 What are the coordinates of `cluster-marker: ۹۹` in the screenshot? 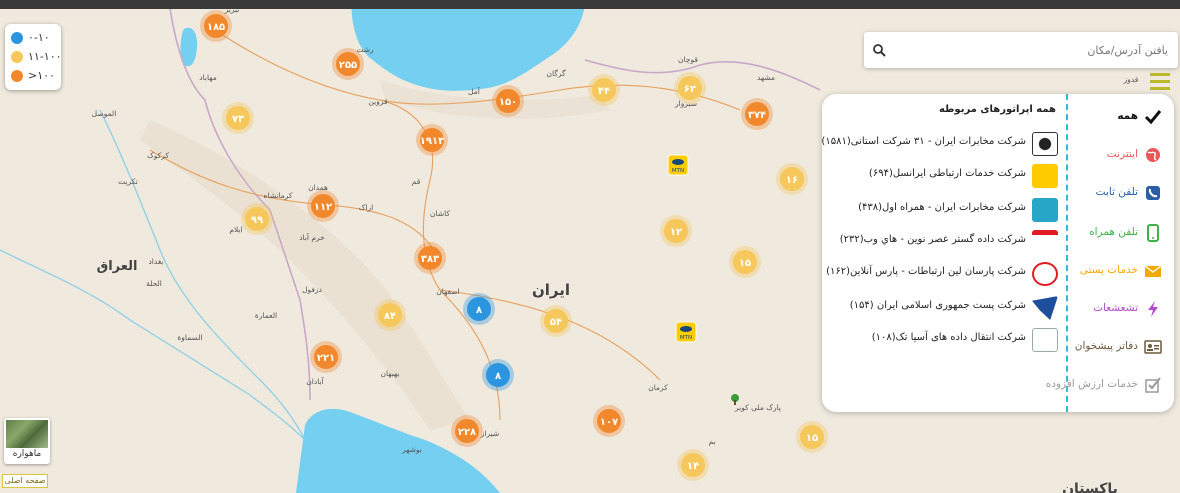 It's located at (257, 219).